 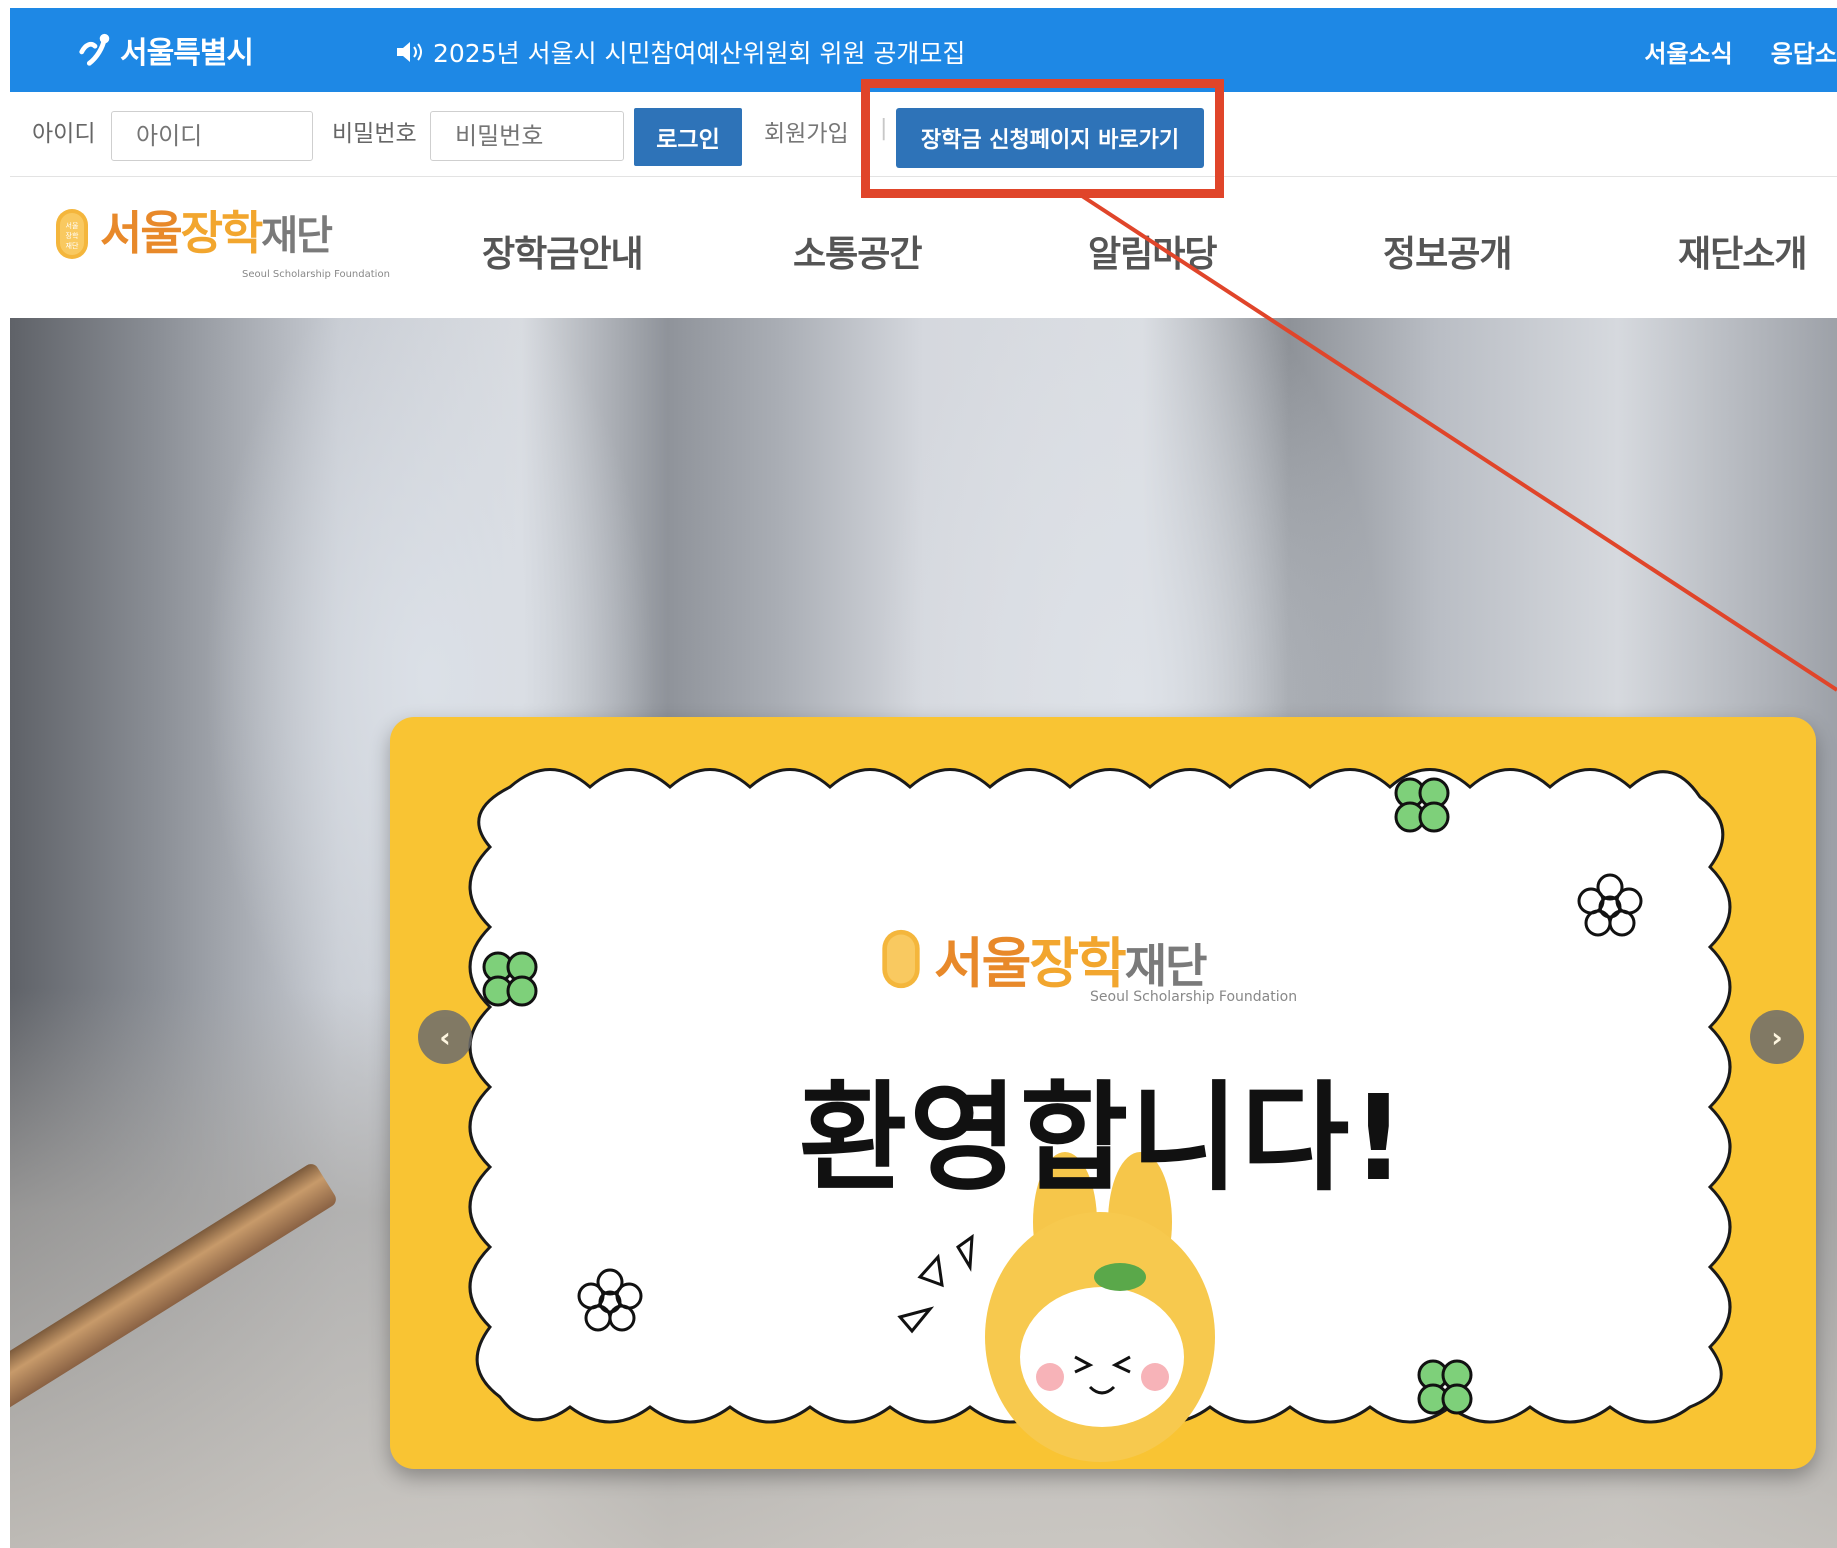 I want to click on nav-scholarship-info: 장학금안내, so click(x=563, y=251).